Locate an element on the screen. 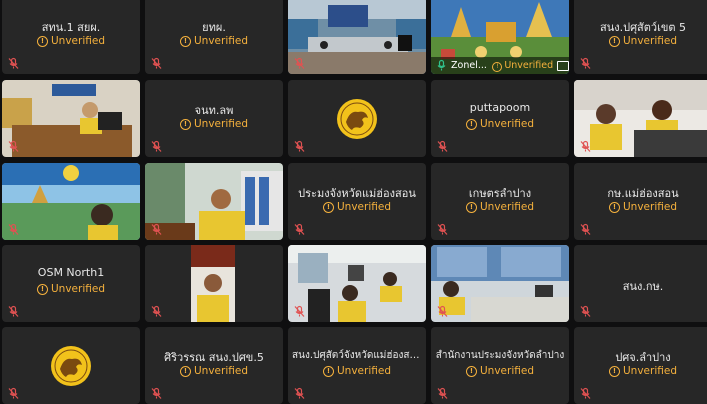 This screenshot has width=707, height=404. participant-label-bar: Zonel... ! Unverified is located at coordinates (500, 65).